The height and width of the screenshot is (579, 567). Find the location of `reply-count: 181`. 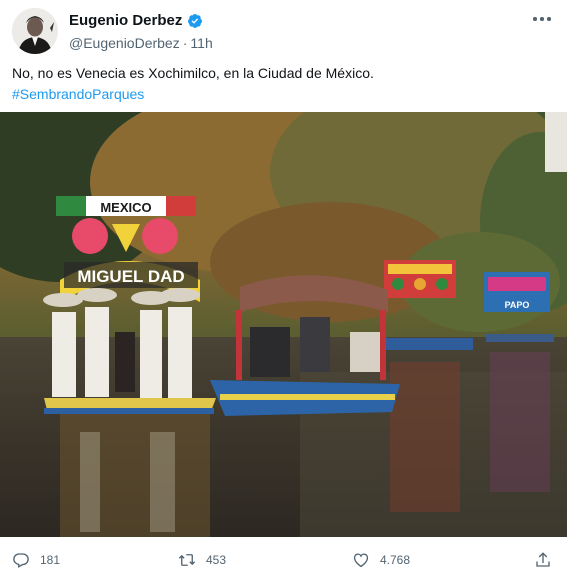

reply-count: 181 is located at coordinates (50, 560).